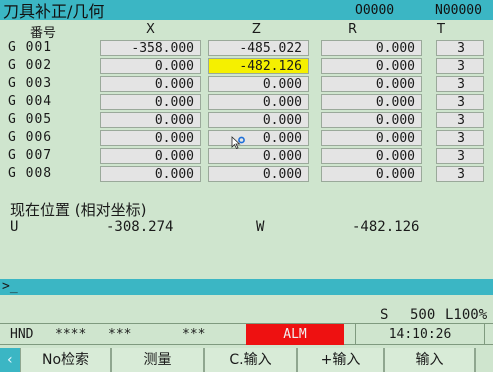 The width and height of the screenshot is (493, 372). Describe the element at coordinates (140, 227) in the screenshot. I see `u-axis-value: -308.274` at that location.